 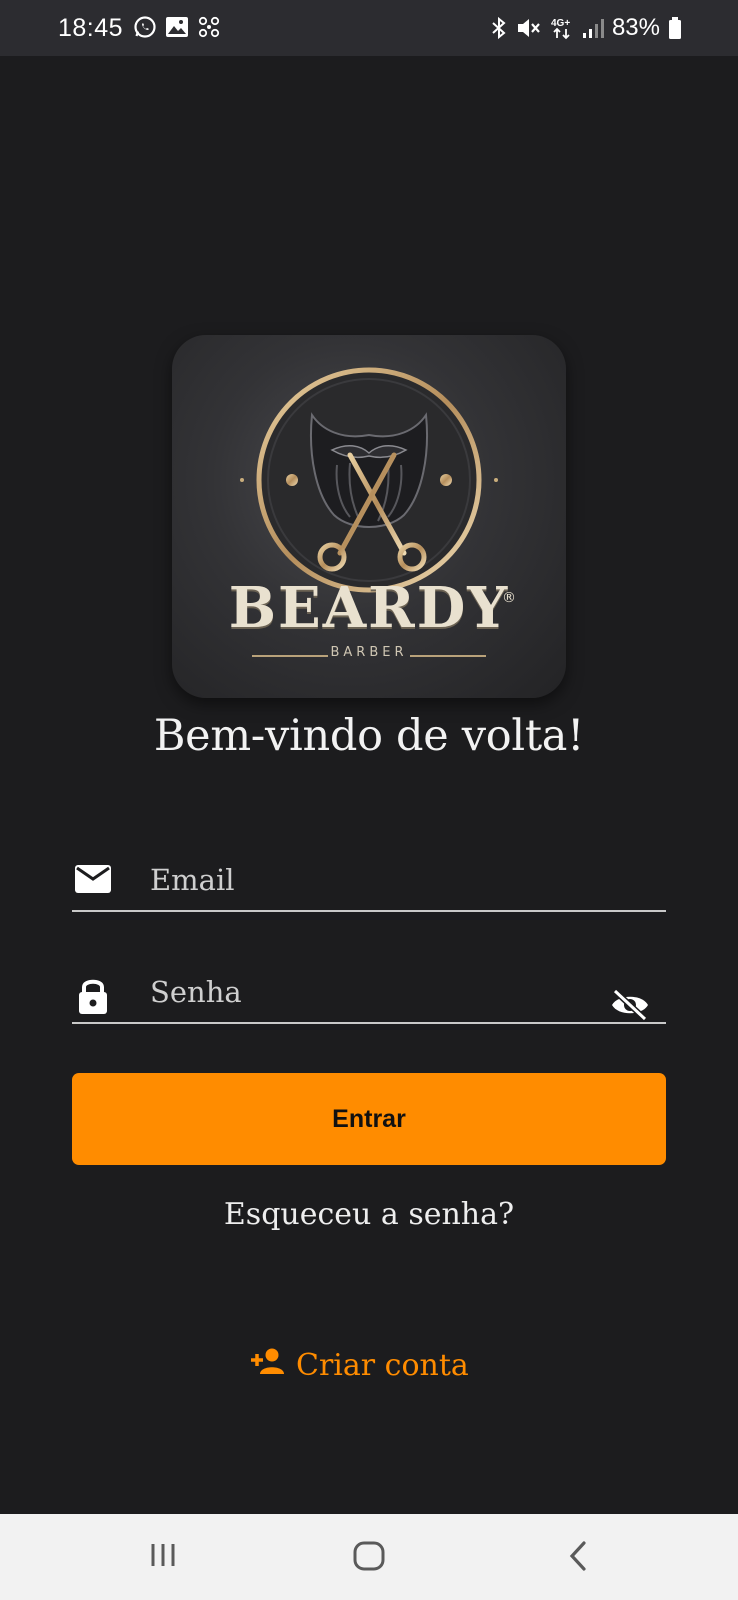 I want to click on pinwheel-icon, so click(x=209, y=27).